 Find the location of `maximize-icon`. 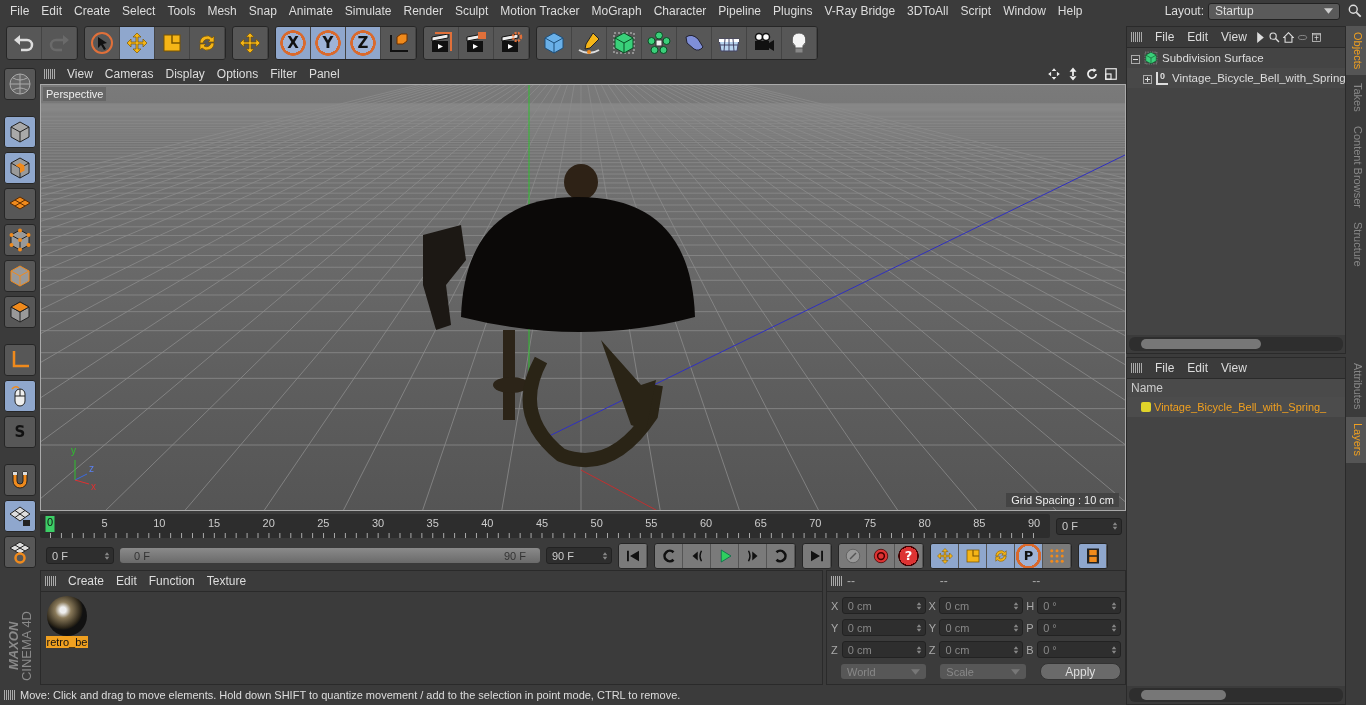

maximize-icon is located at coordinates (1111, 74).